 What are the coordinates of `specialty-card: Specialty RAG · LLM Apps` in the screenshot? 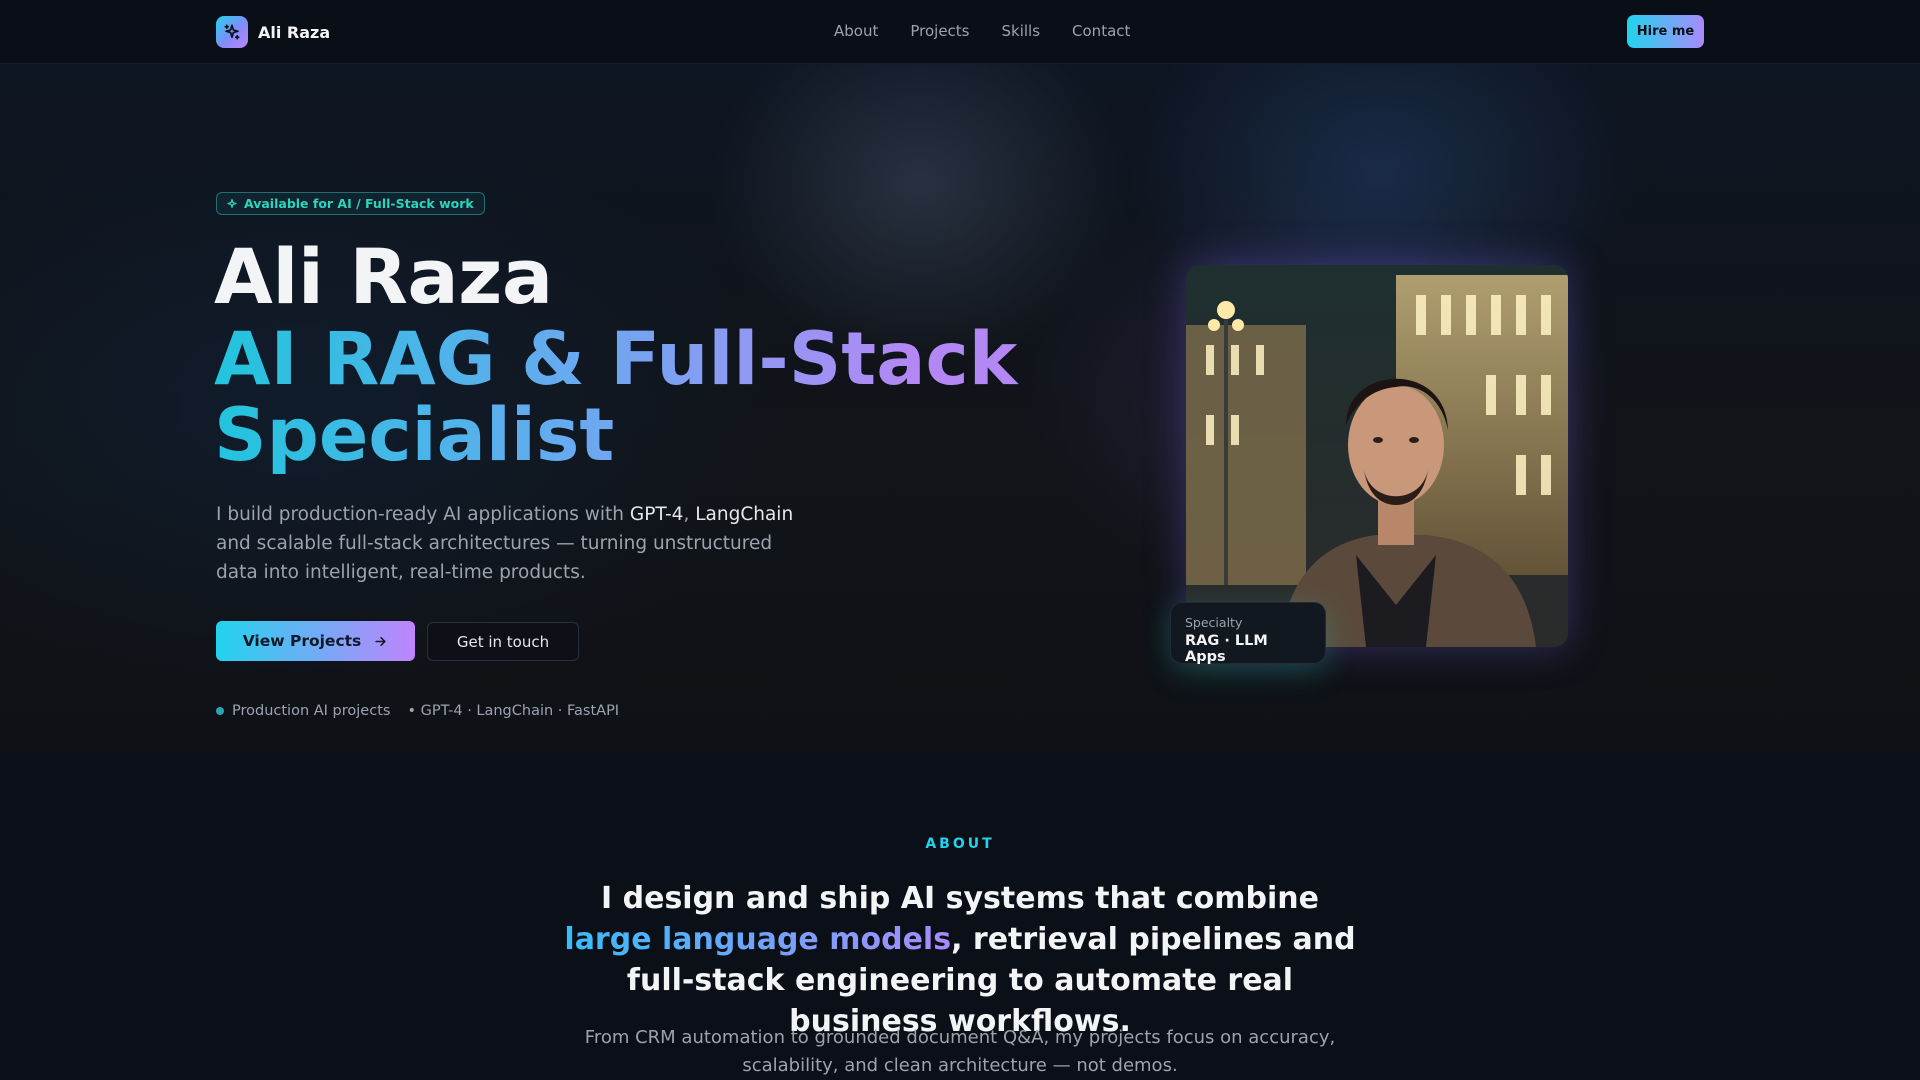 It's located at (1248, 633).